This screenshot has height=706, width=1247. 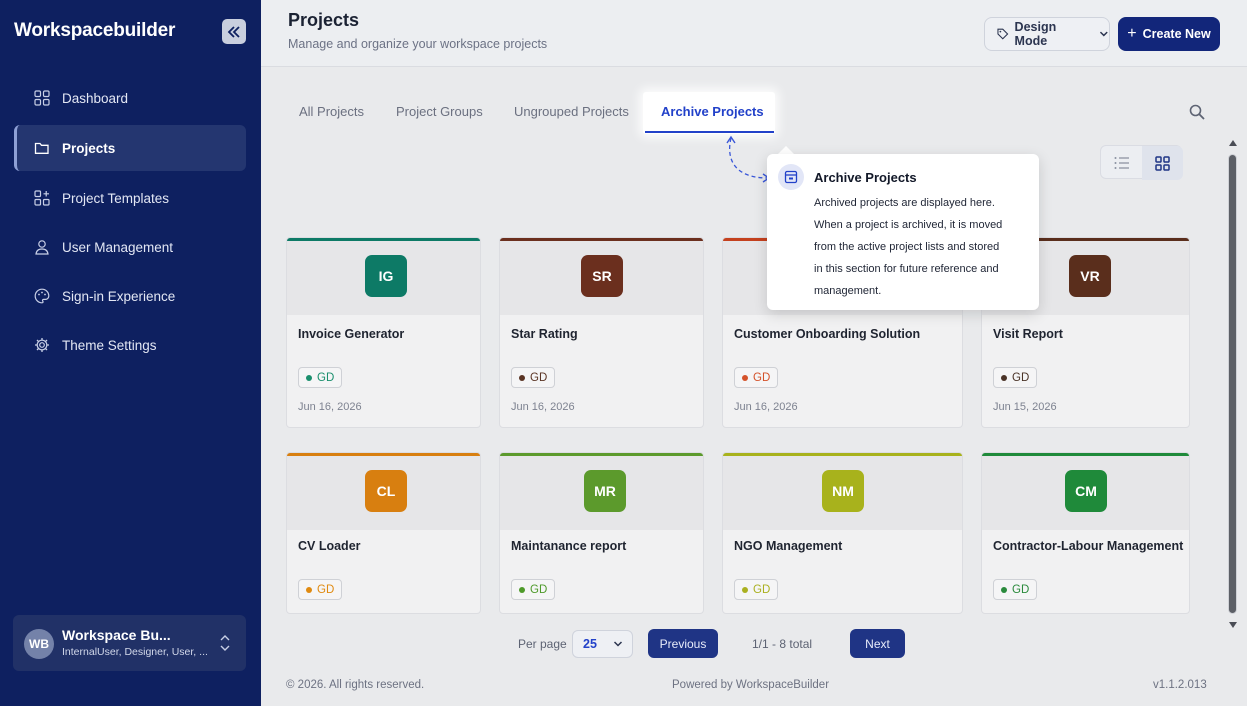 What do you see at coordinates (42, 345) in the screenshot?
I see `gear-icon` at bounding box center [42, 345].